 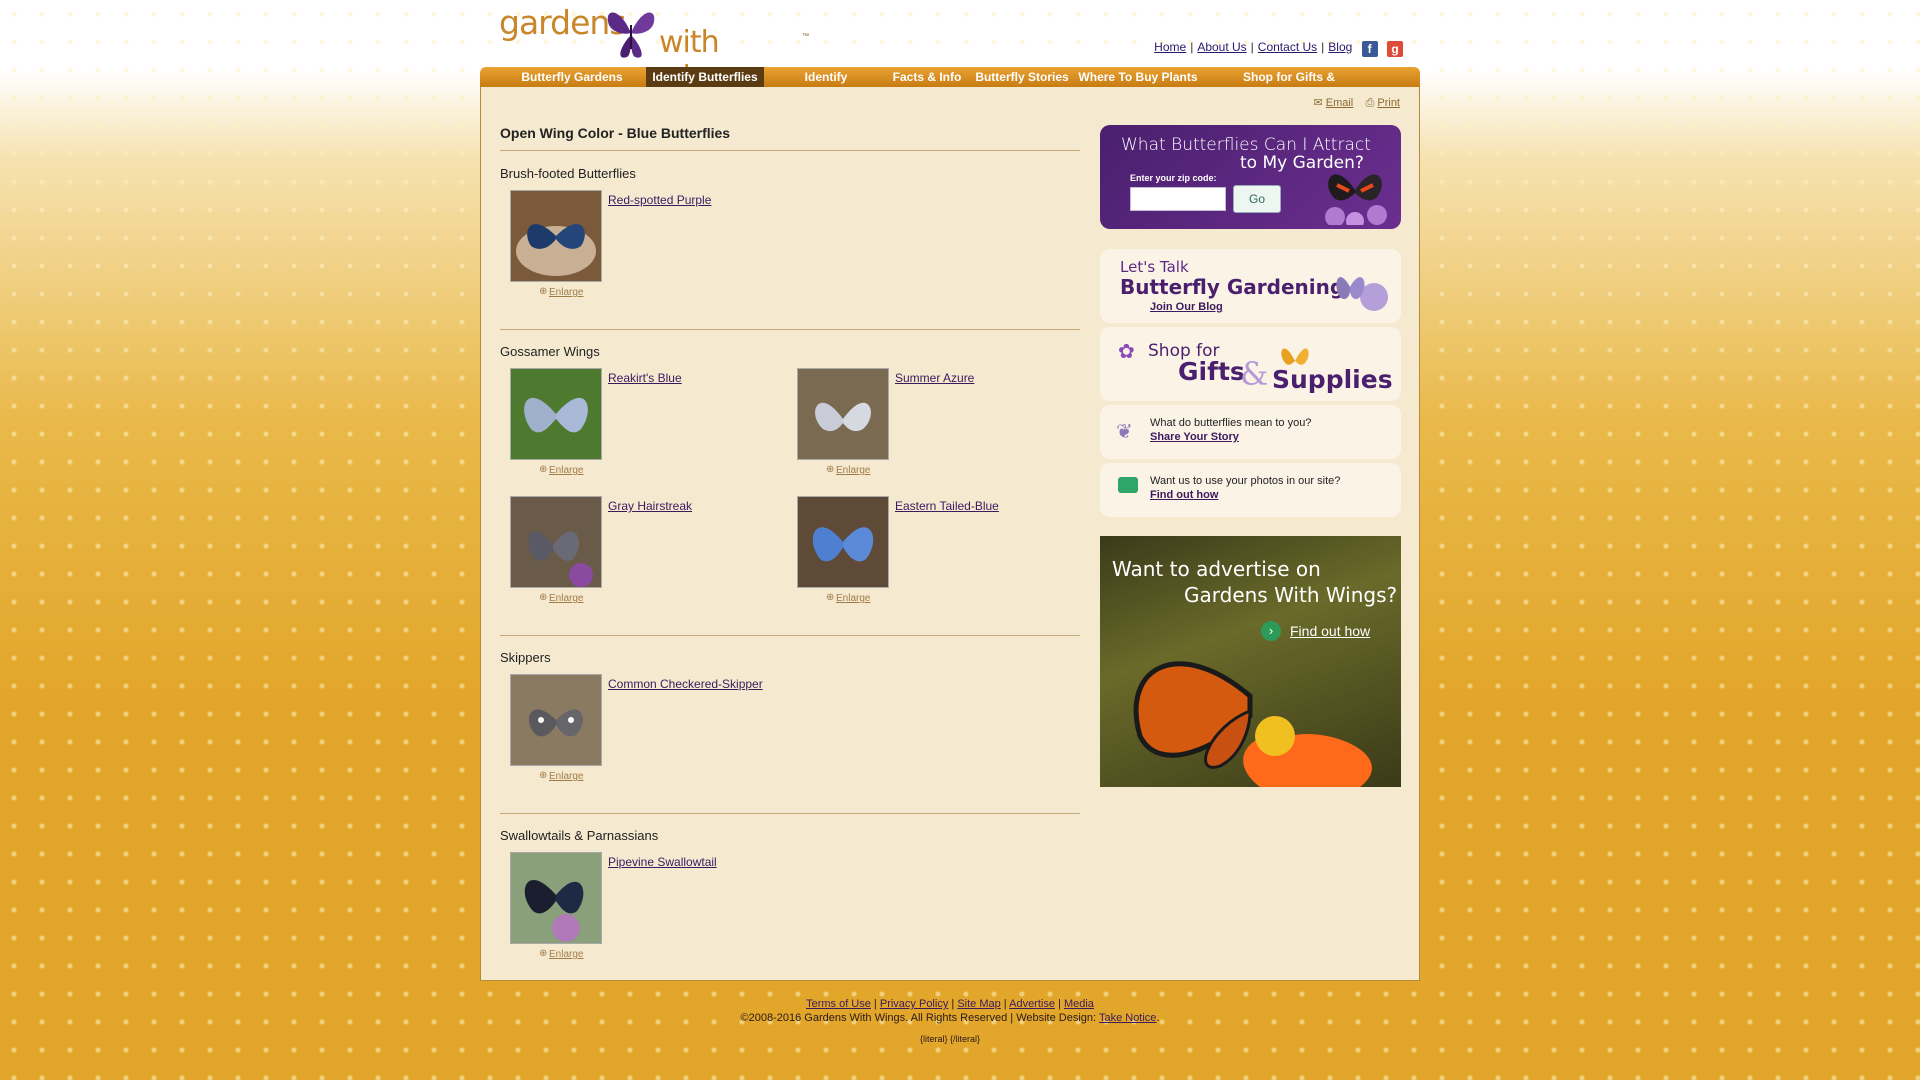 I want to click on site-logo: gardens with wings ™, so click(x=654, y=49).